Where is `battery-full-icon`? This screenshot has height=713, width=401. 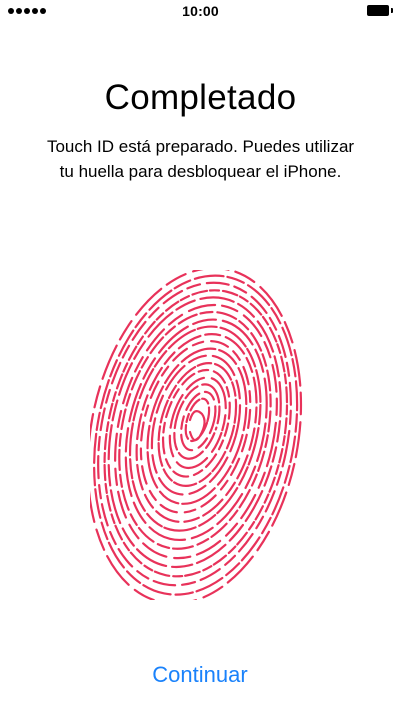 battery-full-icon is located at coordinates (380, 10).